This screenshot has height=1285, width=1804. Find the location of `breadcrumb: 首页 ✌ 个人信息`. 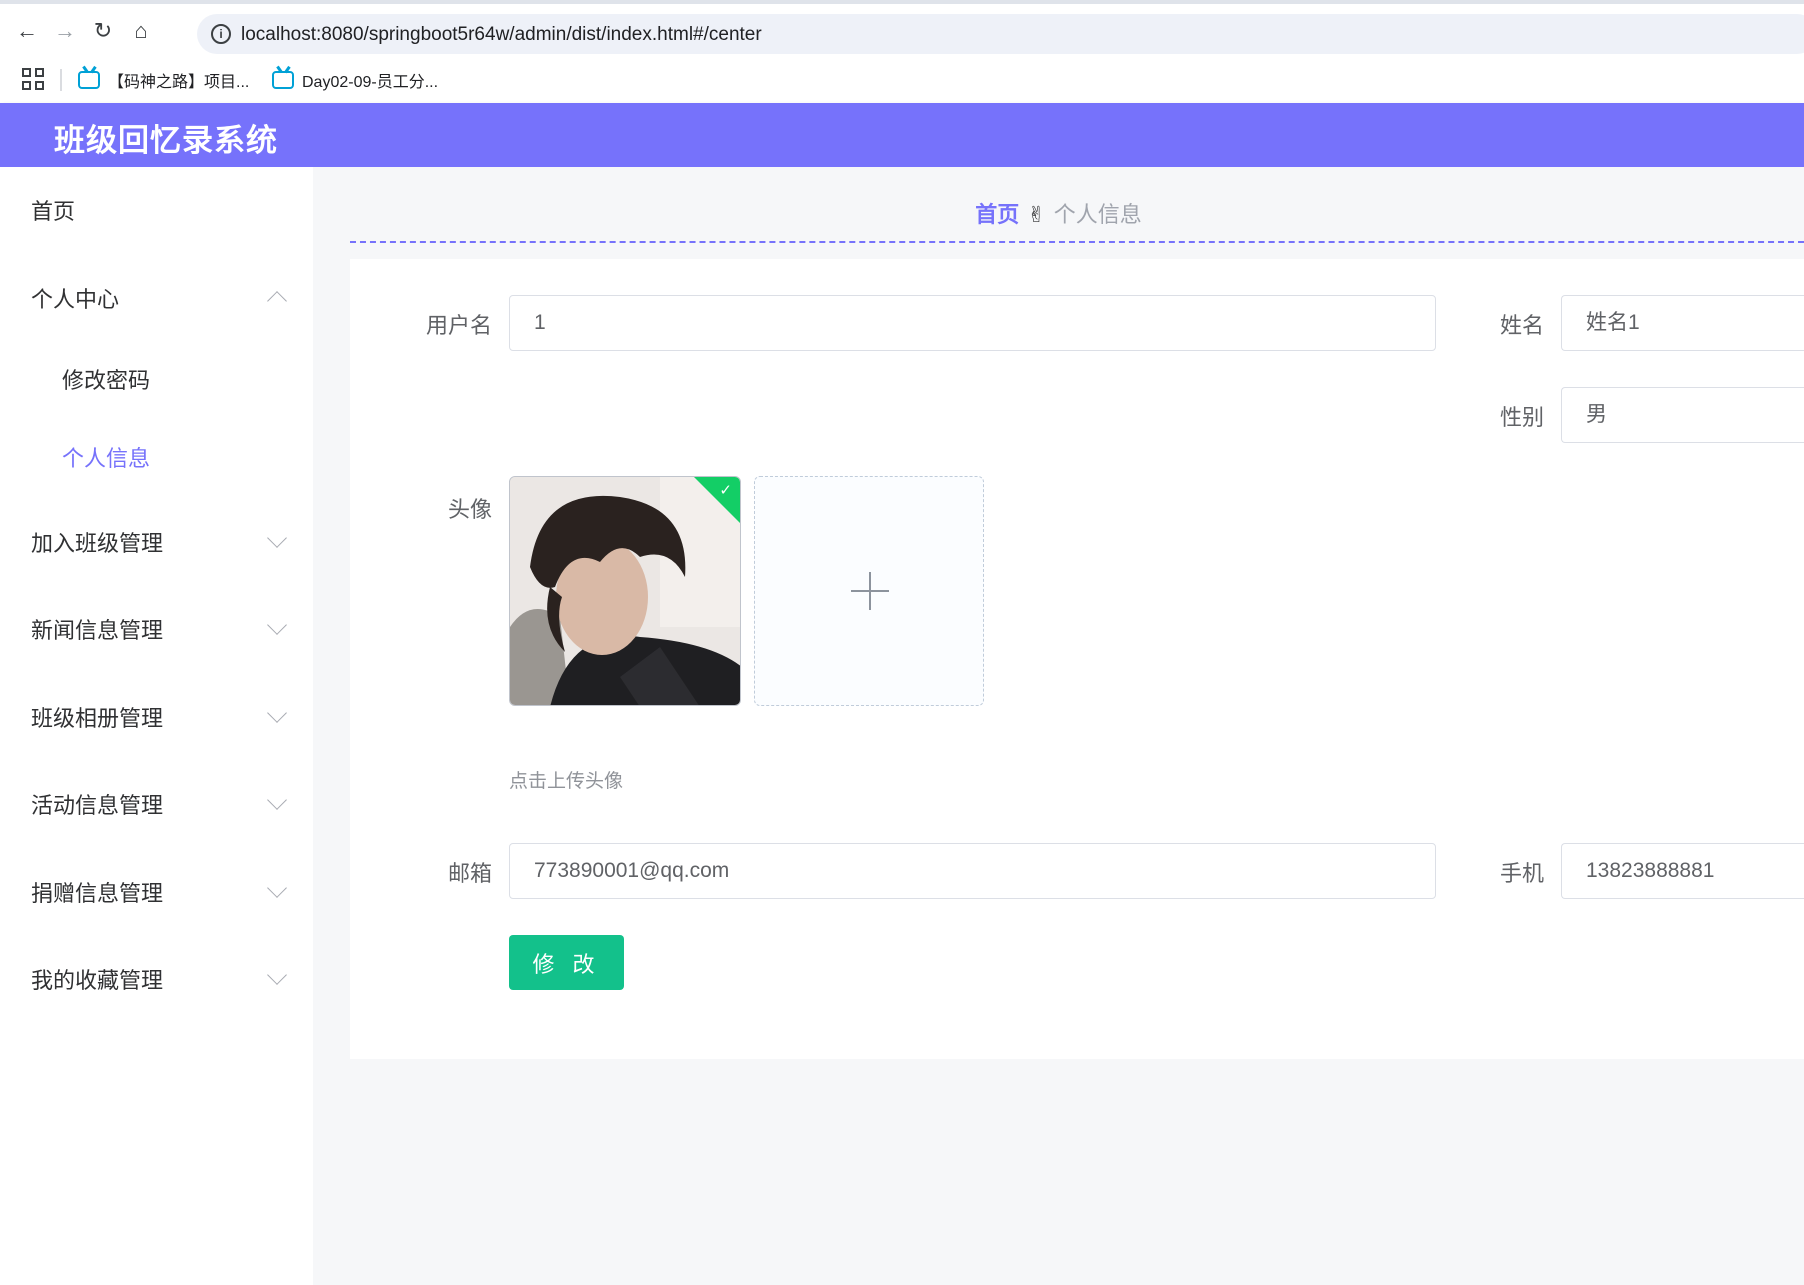

breadcrumb: 首页 ✌ 个人信息 is located at coordinates (1058, 213).